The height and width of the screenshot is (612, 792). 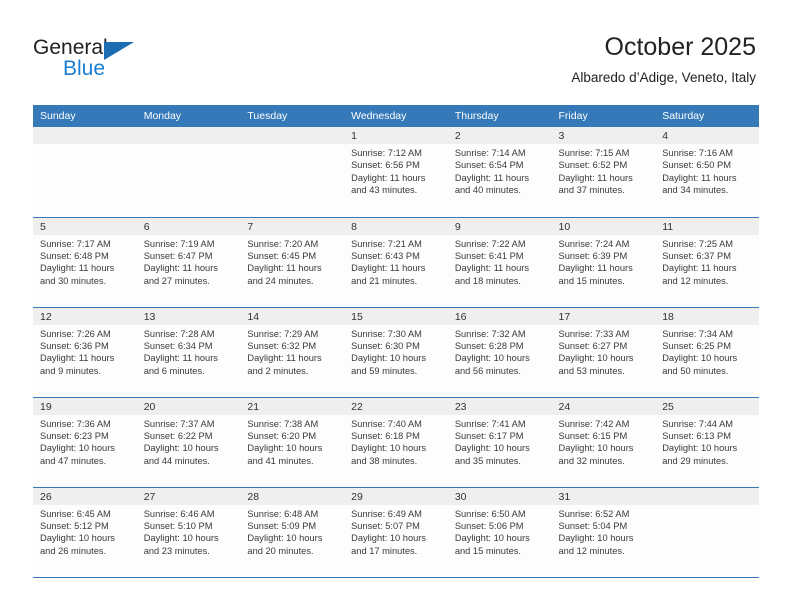 I want to click on sunset-text: Sunset: 6:50 PM, so click(x=696, y=165).